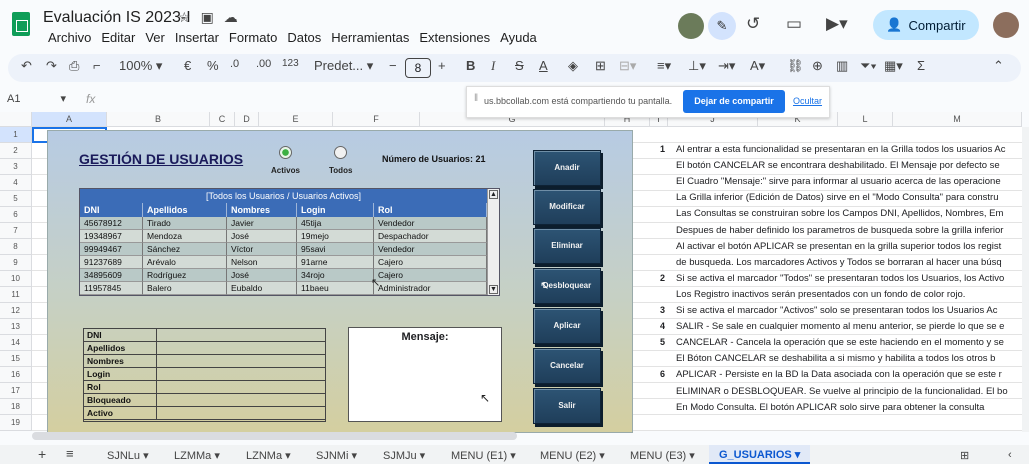 Image resolution: width=1029 pixels, height=464 pixels. What do you see at coordinates (454, 37) in the screenshot?
I see `menu-item: Extensiones` at bounding box center [454, 37].